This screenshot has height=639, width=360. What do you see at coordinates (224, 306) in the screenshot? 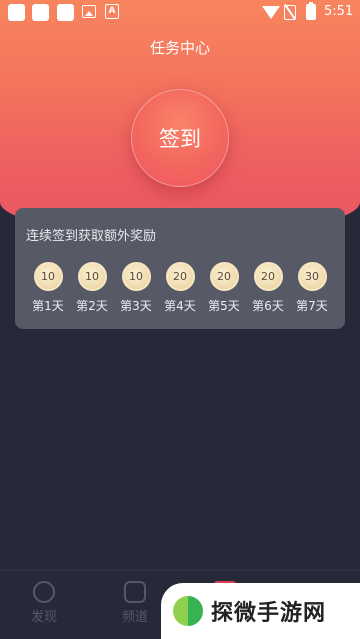
I see `reward-day-label: 第5天` at bounding box center [224, 306].